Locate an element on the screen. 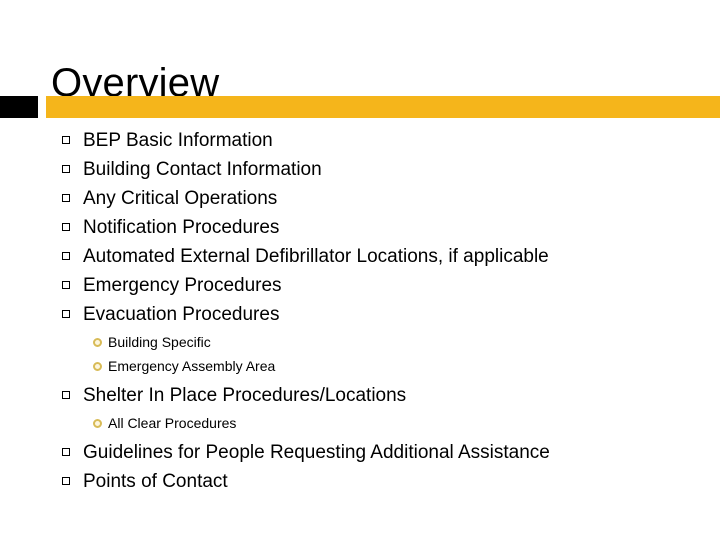  list-item-label: Shelter In Place Procedures/Locations is located at coordinates (245, 395).